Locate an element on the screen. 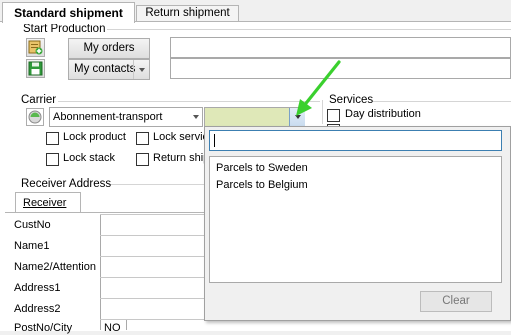 The width and height of the screenshot is (511, 335). carrier-logo-icon is located at coordinates (35, 117).